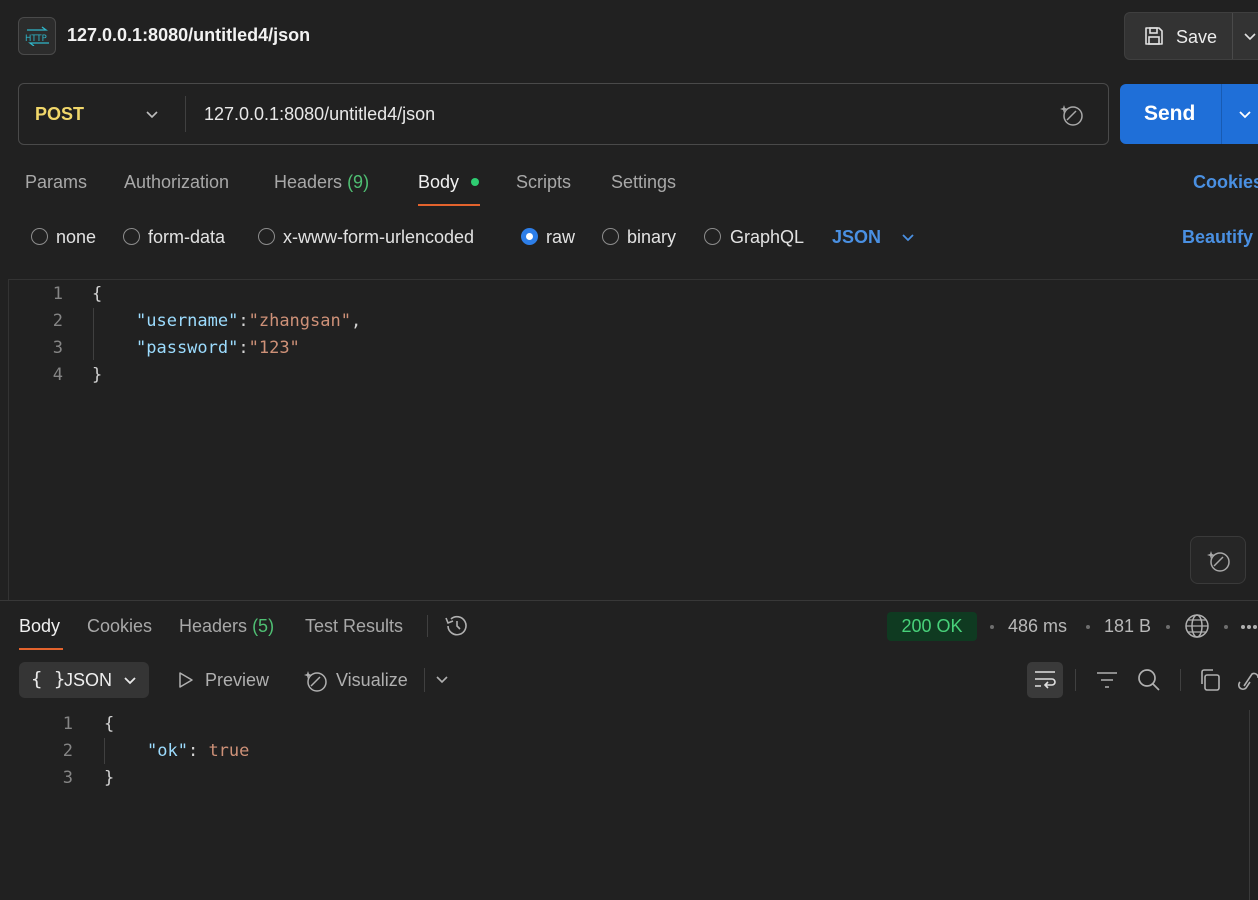 The height and width of the screenshot is (900, 1258). I want to click on json-key: "username", so click(187, 321).